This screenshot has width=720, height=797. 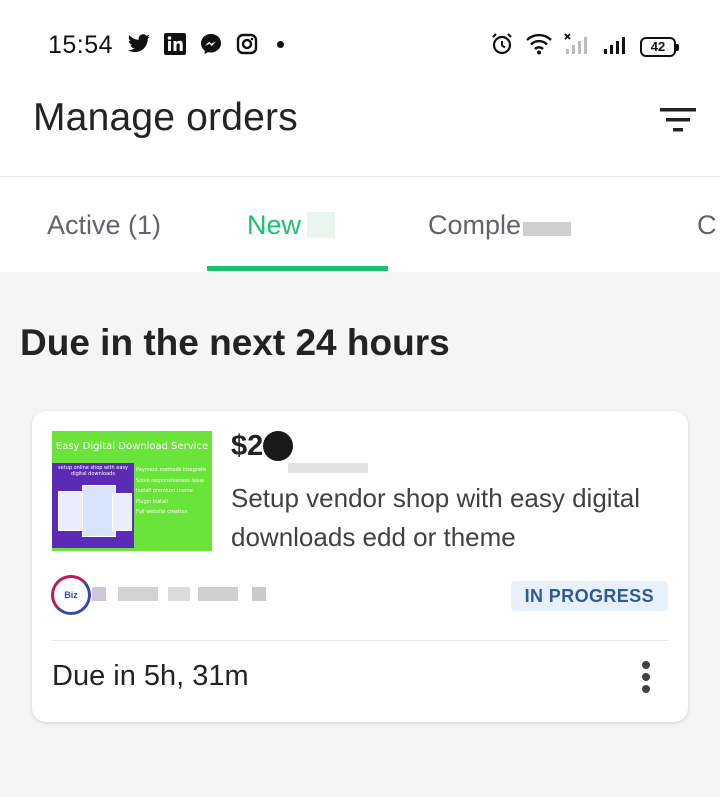 What do you see at coordinates (360, 640) in the screenshot?
I see `card-divider` at bounding box center [360, 640].